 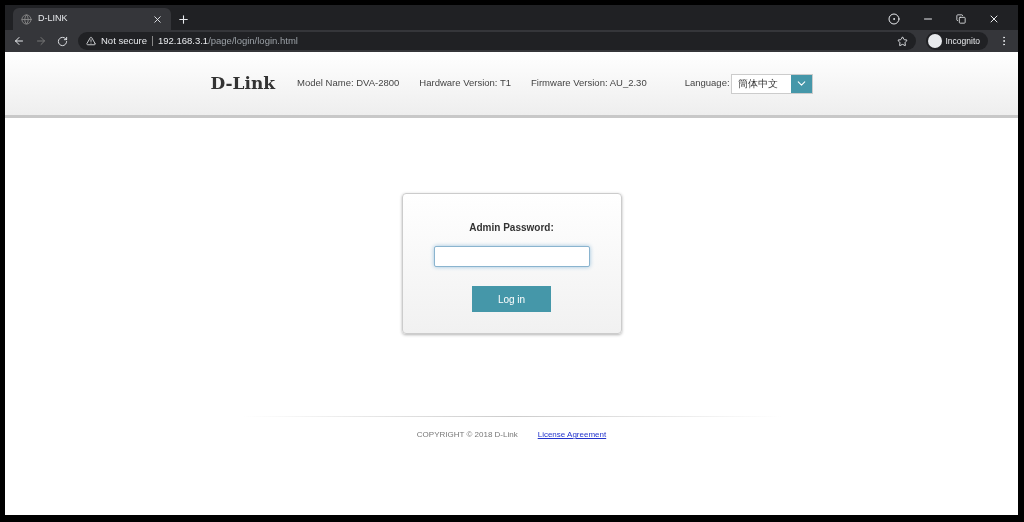 What do you see at coordinates (124, 40) in the screenshot?
I see `security-label: Not secure` at bounding box center [124, 40].